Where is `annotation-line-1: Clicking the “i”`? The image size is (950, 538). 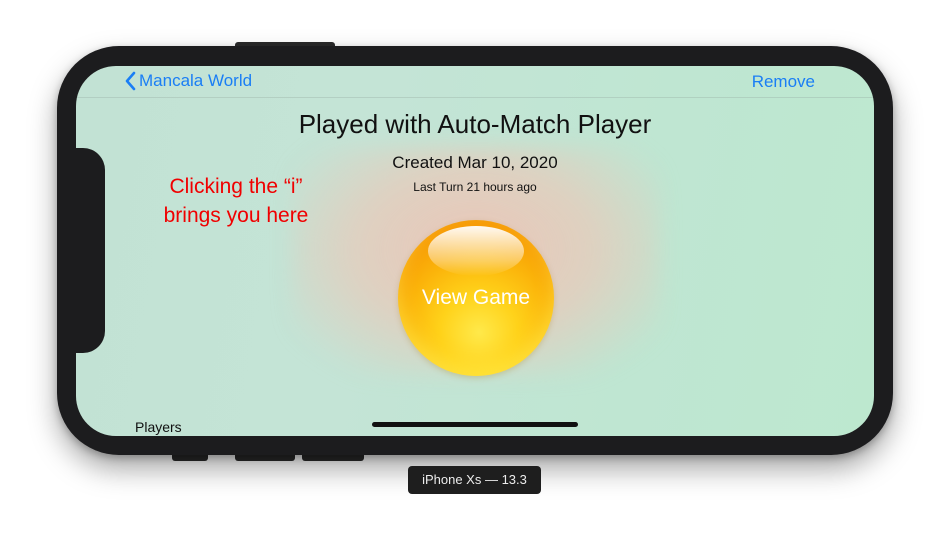 annotation-line-1: Clicking the “i” is located at coordinates (236, 186).